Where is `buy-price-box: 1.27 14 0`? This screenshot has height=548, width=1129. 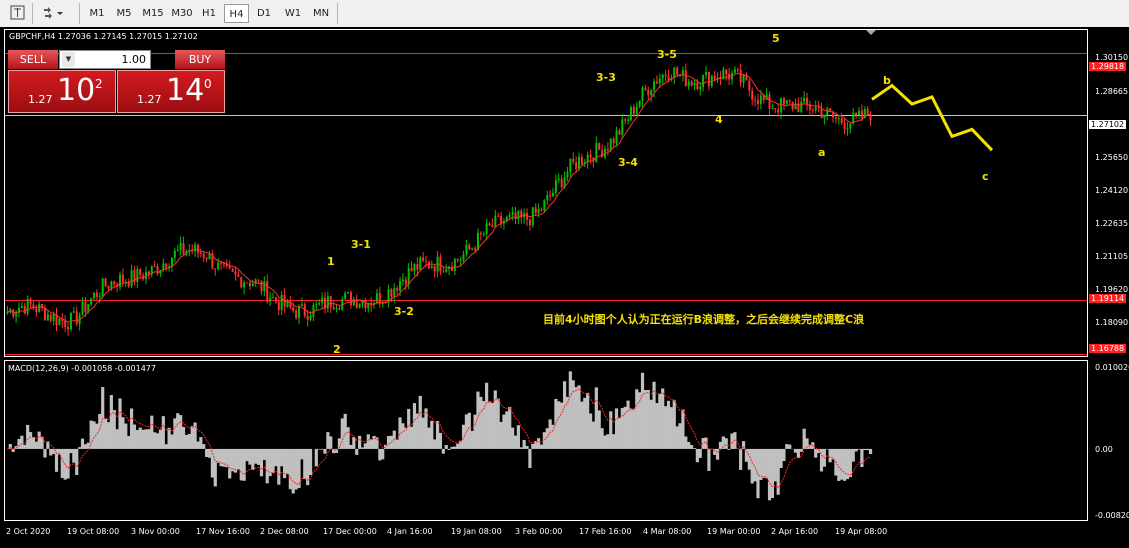 buy-price-box: 1.27 14 0 is located at coordinates (171, 91).